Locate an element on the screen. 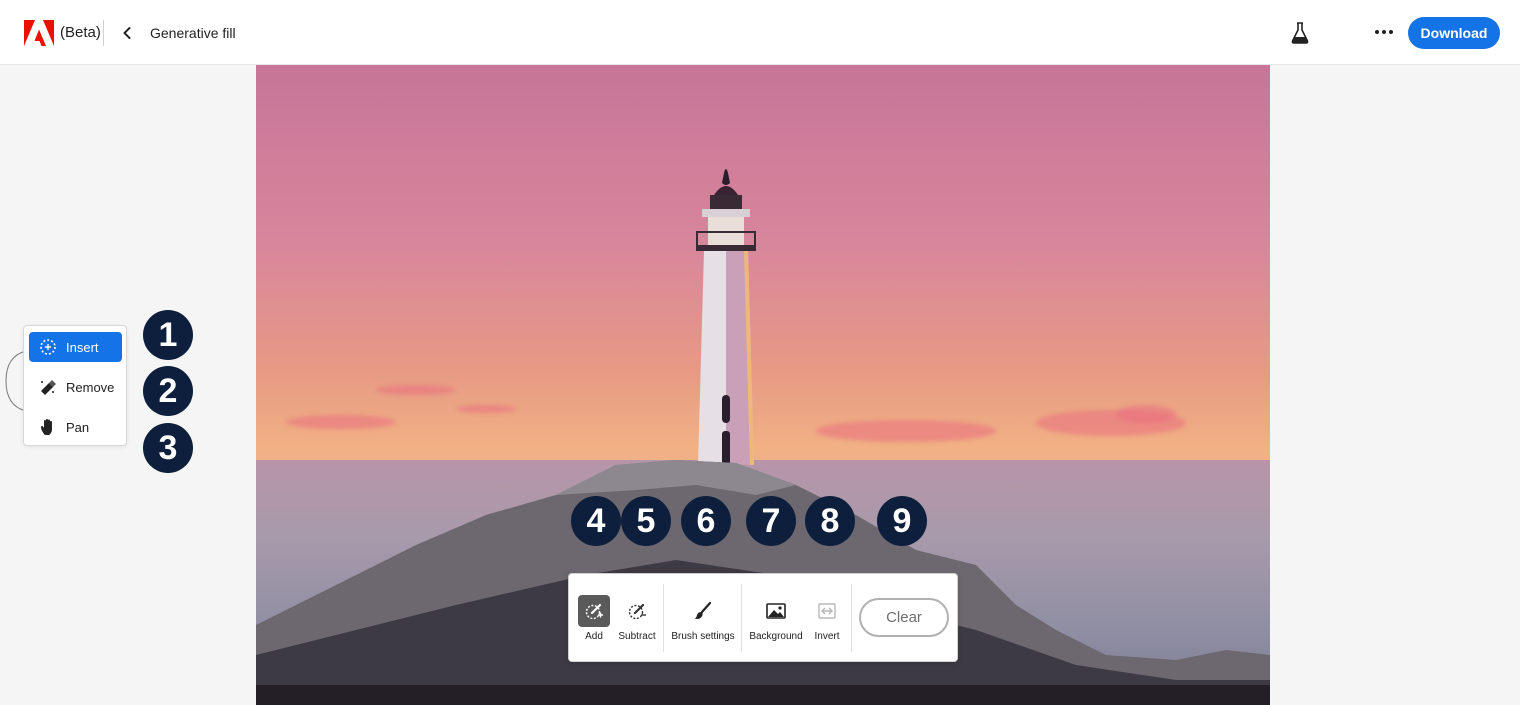 This screenshot has height=705, width=1520. brush-settings-button: Brush settings is located at coordinates (703, 618).